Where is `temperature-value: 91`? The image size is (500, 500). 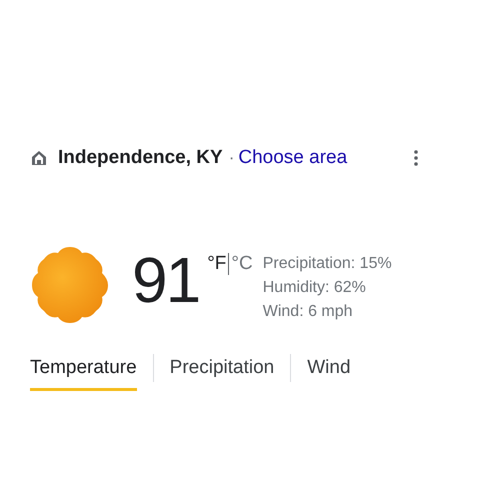 temperature-value: 91 is located at coordinates (166, 280).